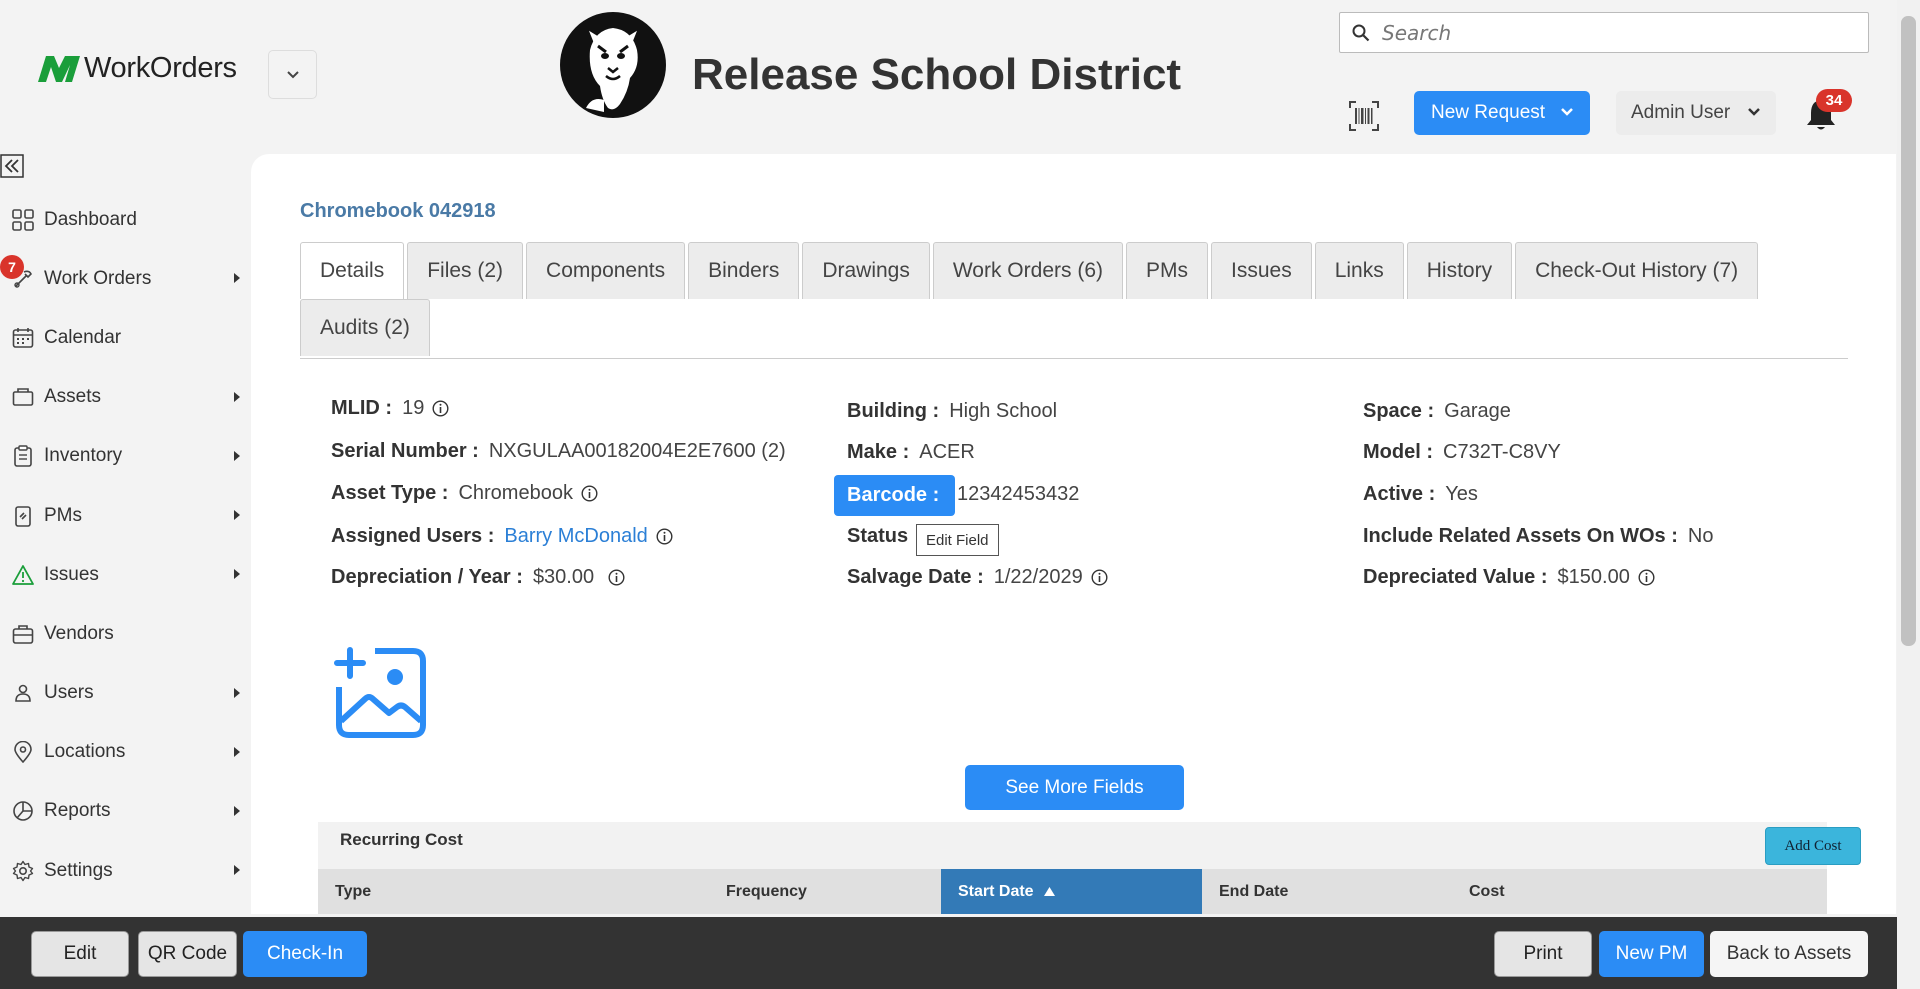 Image resolution: width=1920 pixels, height=989 pixels. What do you see at coordinates (1651, 954) in the screenshot?
I see `new-pm-button: New PM` at bounding box center [1651, 954].